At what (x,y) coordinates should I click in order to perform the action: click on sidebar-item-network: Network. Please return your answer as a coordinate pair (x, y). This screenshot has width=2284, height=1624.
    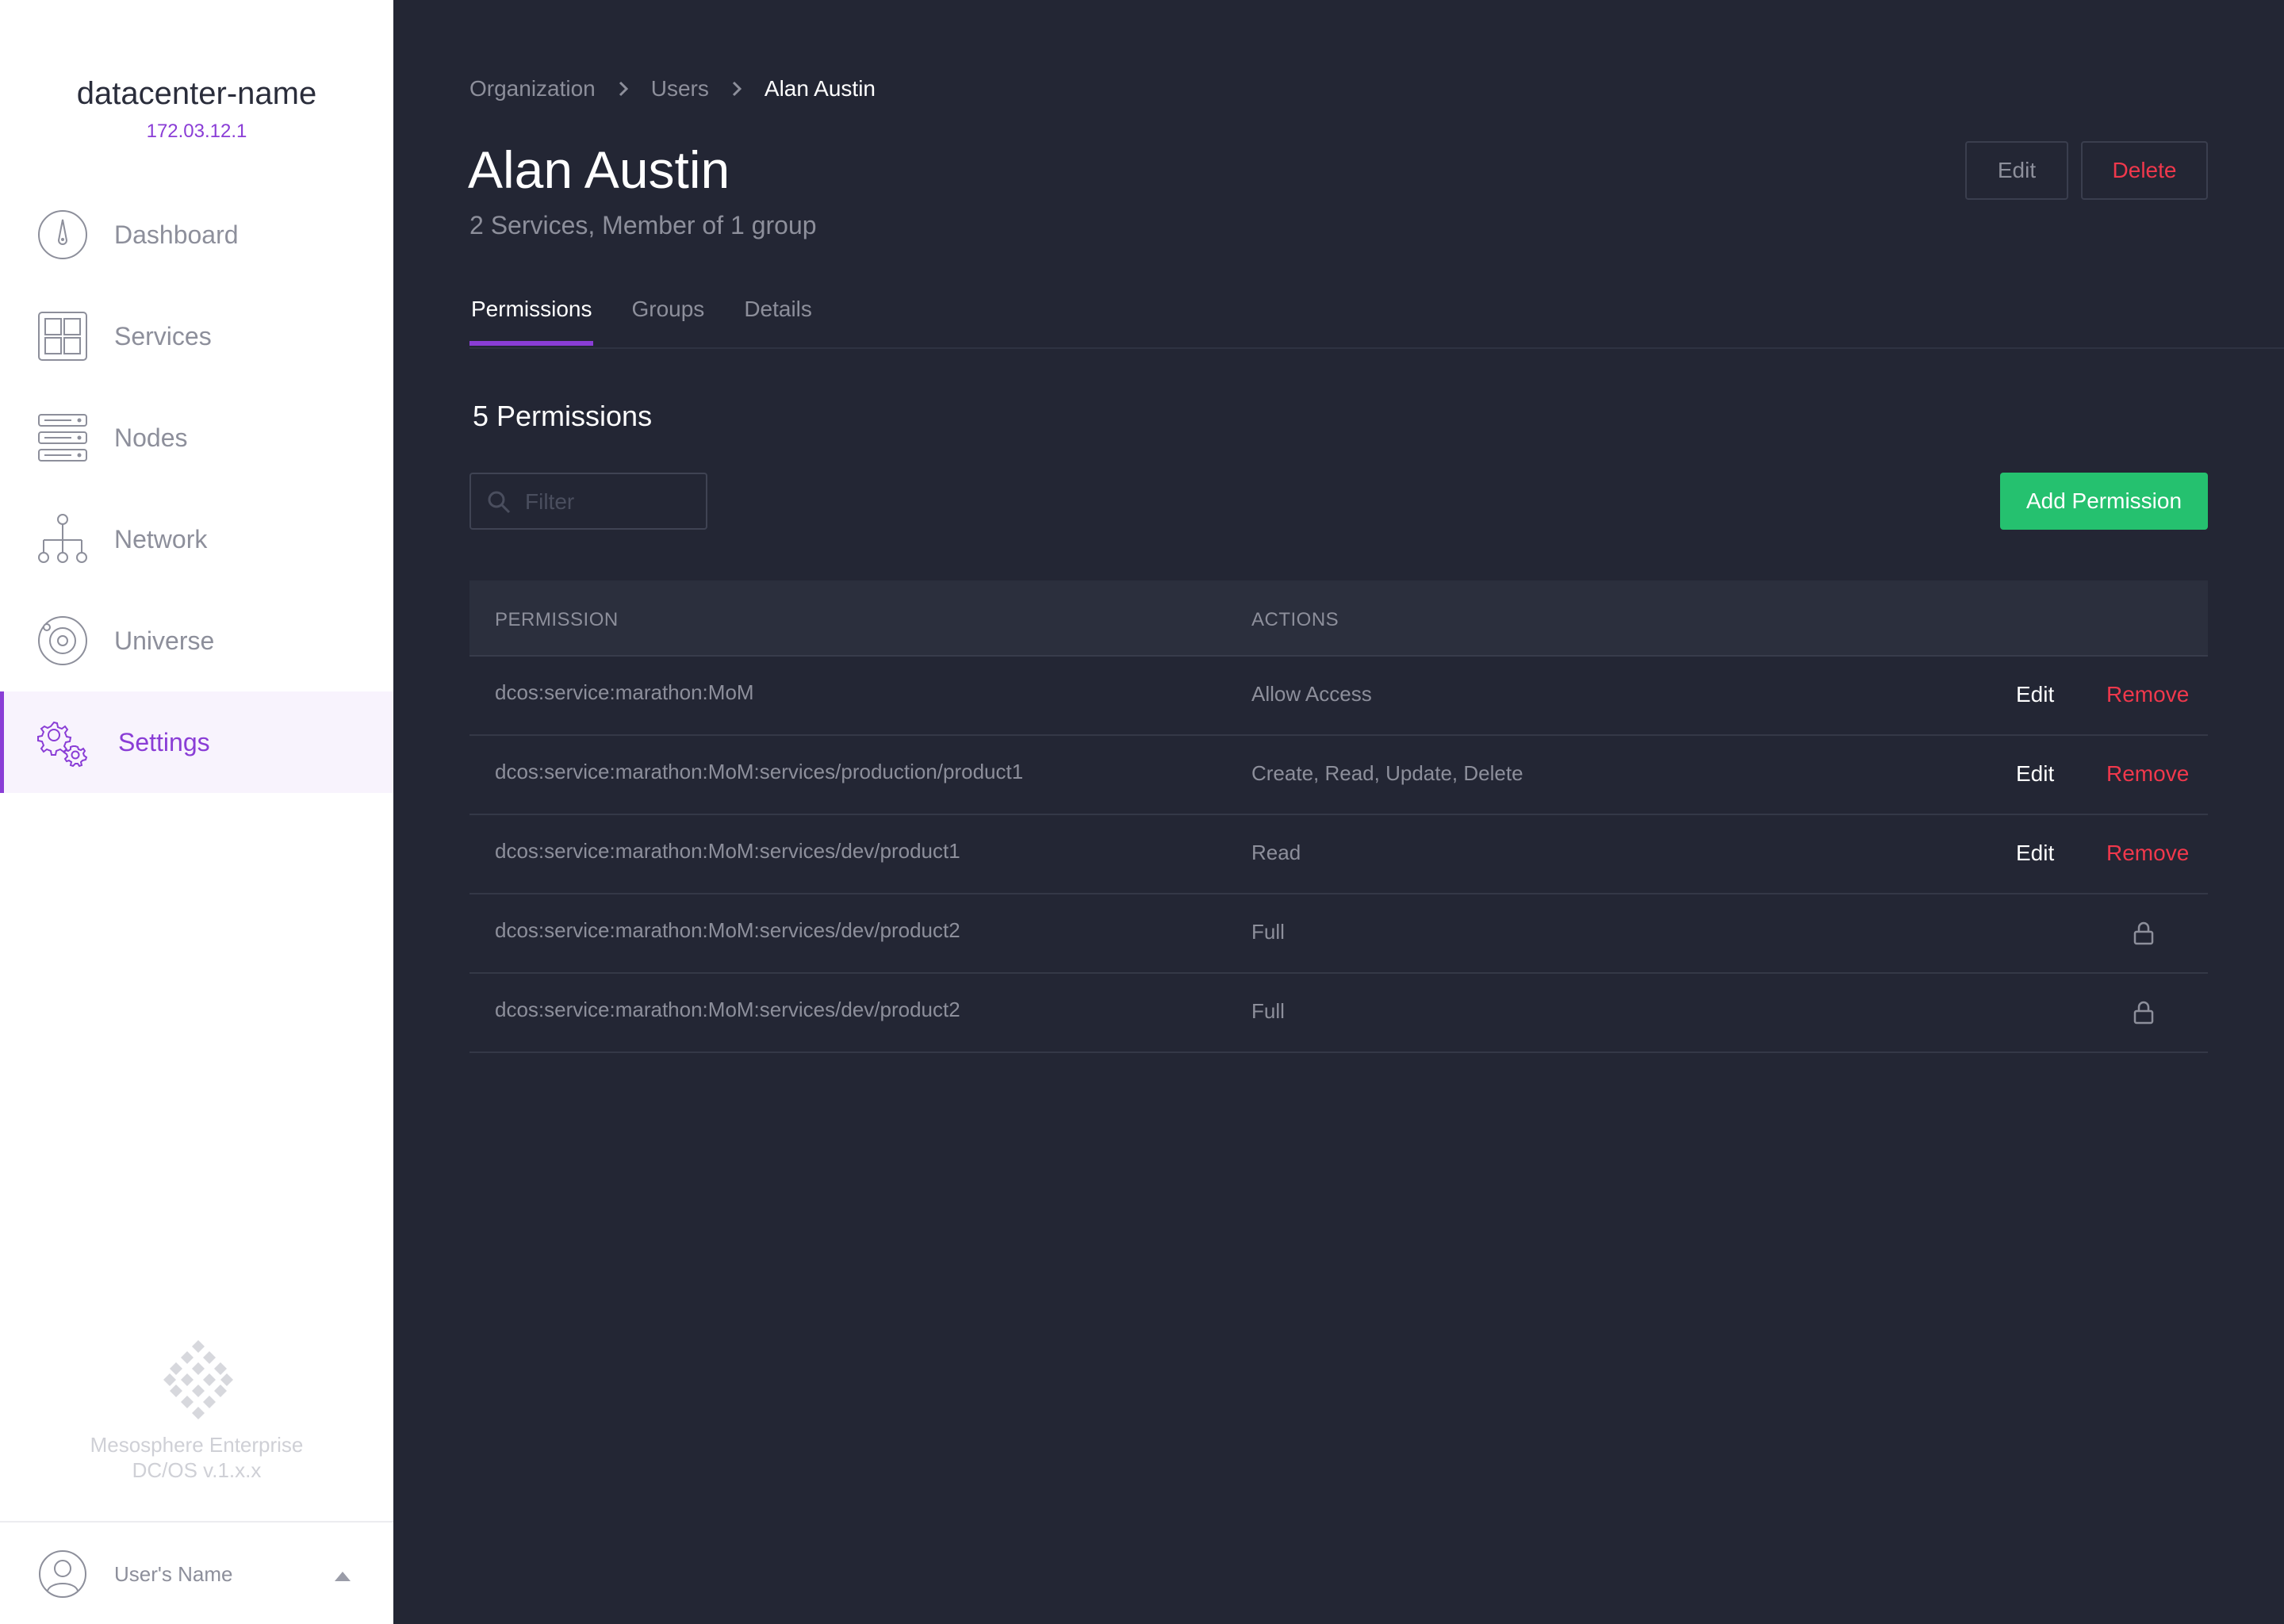
    Looking at the image, I should click on (196, 539).